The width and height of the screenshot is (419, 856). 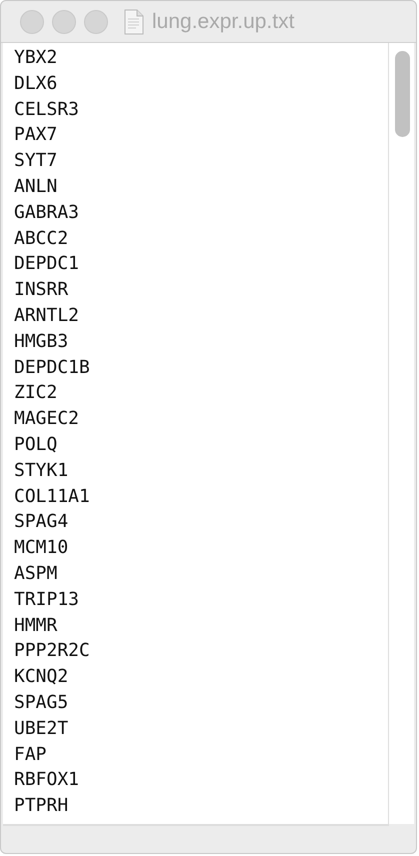 What do you see at coordinates (47, 419) in the screenshot?
I see `text-line: MAGEC2` at bounding box center [47, 419].